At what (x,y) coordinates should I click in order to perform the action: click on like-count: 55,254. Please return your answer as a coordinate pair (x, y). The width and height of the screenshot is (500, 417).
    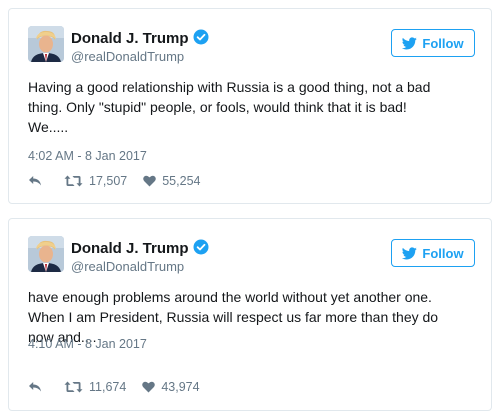
    Looking at the image, I should click on (181, 181).